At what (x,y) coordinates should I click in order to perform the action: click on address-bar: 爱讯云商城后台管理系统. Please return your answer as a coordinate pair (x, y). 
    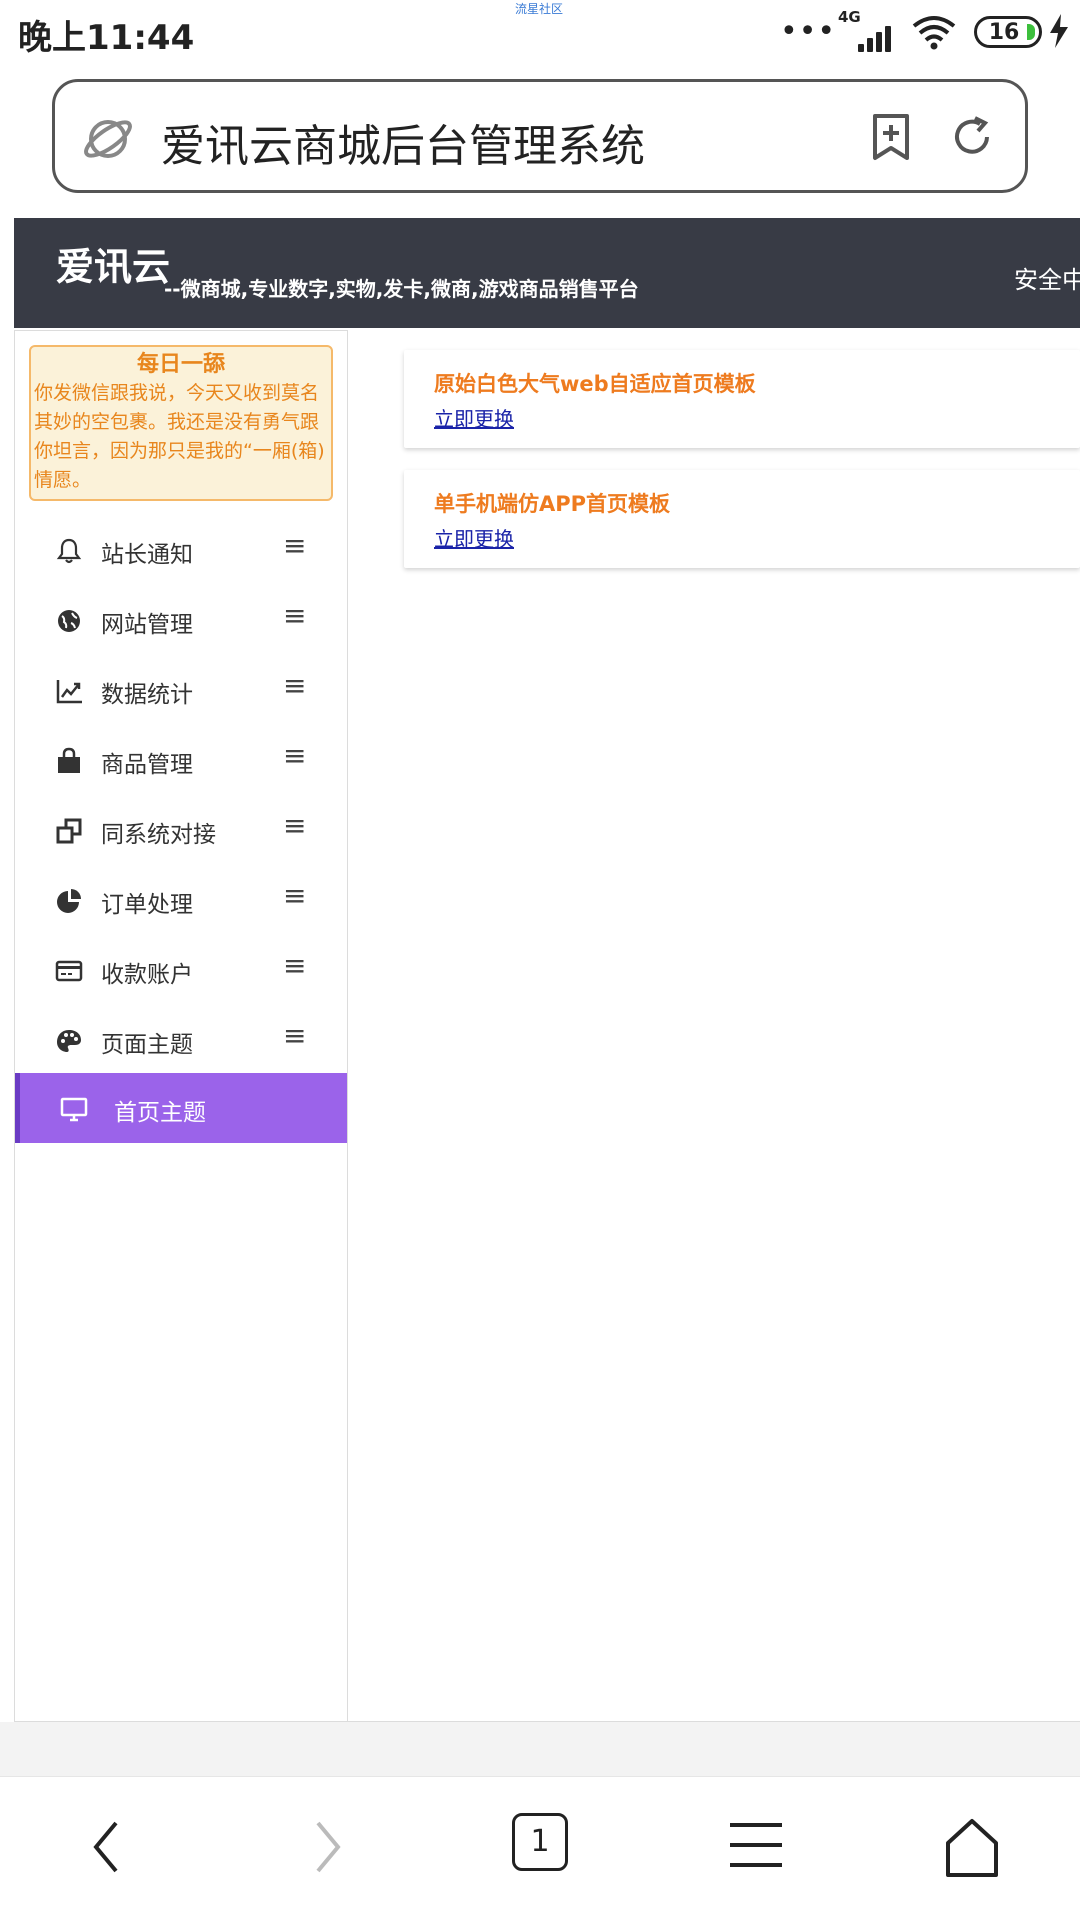
    Looking at the image, I should click on (540, 136).